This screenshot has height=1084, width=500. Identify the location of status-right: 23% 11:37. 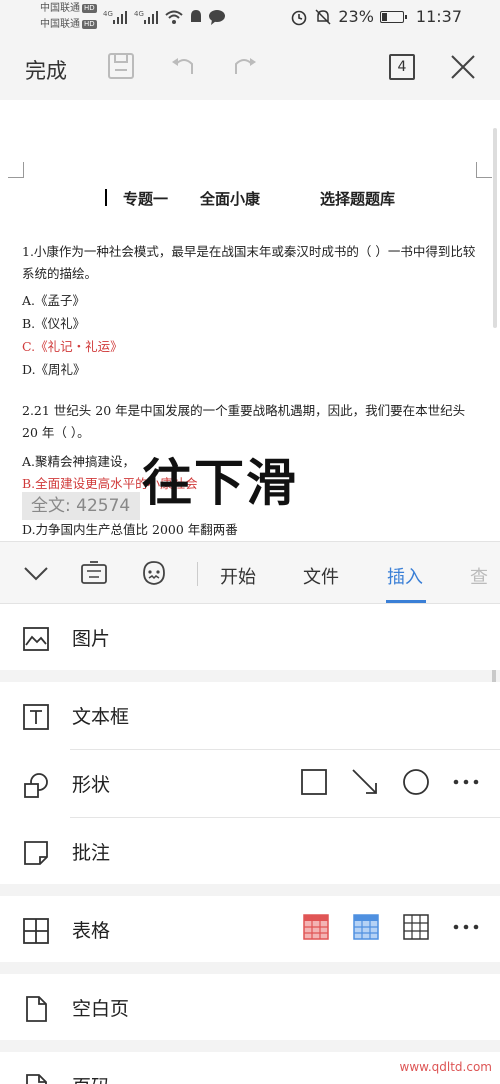
(376, 16).